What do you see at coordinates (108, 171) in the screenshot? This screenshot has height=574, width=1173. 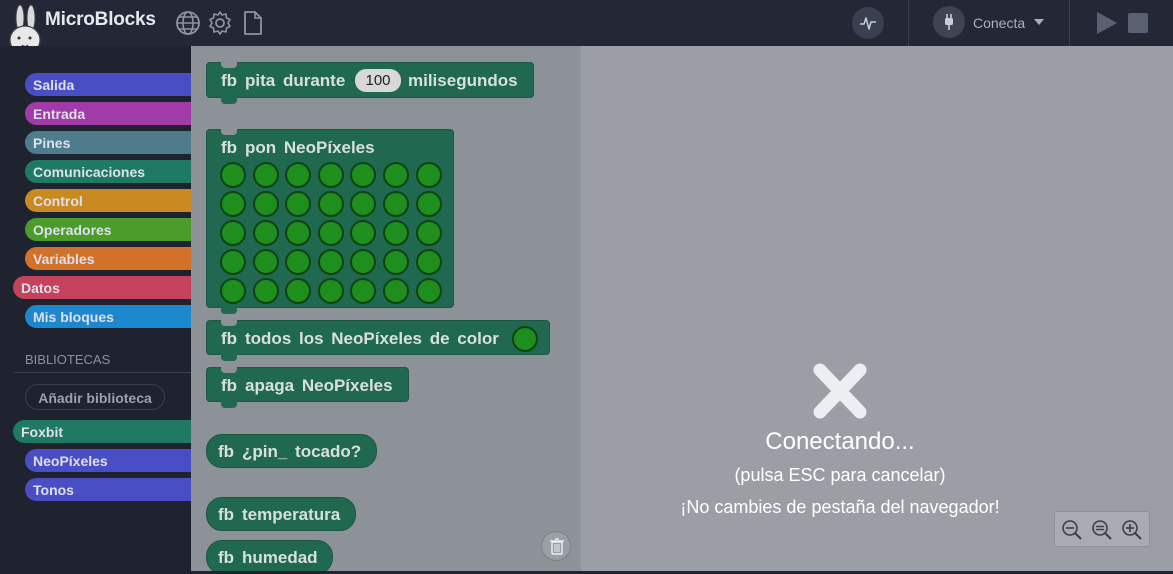 I see `sidebar-category-comunicaciones: Comunicaciones` at bounding box center [108, 171].